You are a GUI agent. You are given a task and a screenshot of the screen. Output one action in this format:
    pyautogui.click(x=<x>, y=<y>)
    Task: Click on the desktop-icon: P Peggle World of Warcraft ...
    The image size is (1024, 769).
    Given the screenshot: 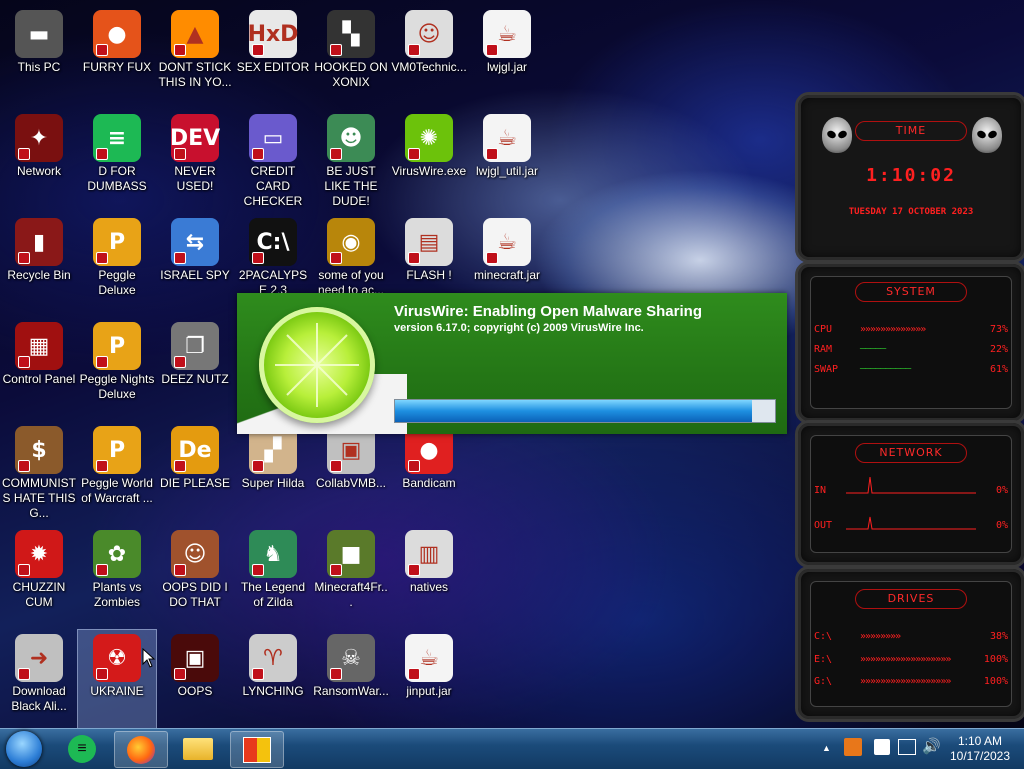 What is the action you would take?
    pyautogui.click(x=117, y=472)
    